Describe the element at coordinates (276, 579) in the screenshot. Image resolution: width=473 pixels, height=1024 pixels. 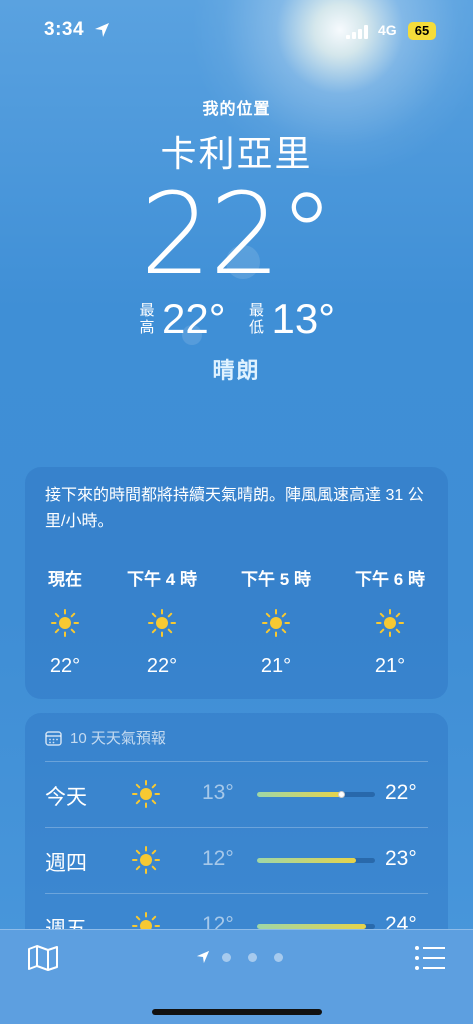
I see `hour-label: 下午 5 時` at that location.